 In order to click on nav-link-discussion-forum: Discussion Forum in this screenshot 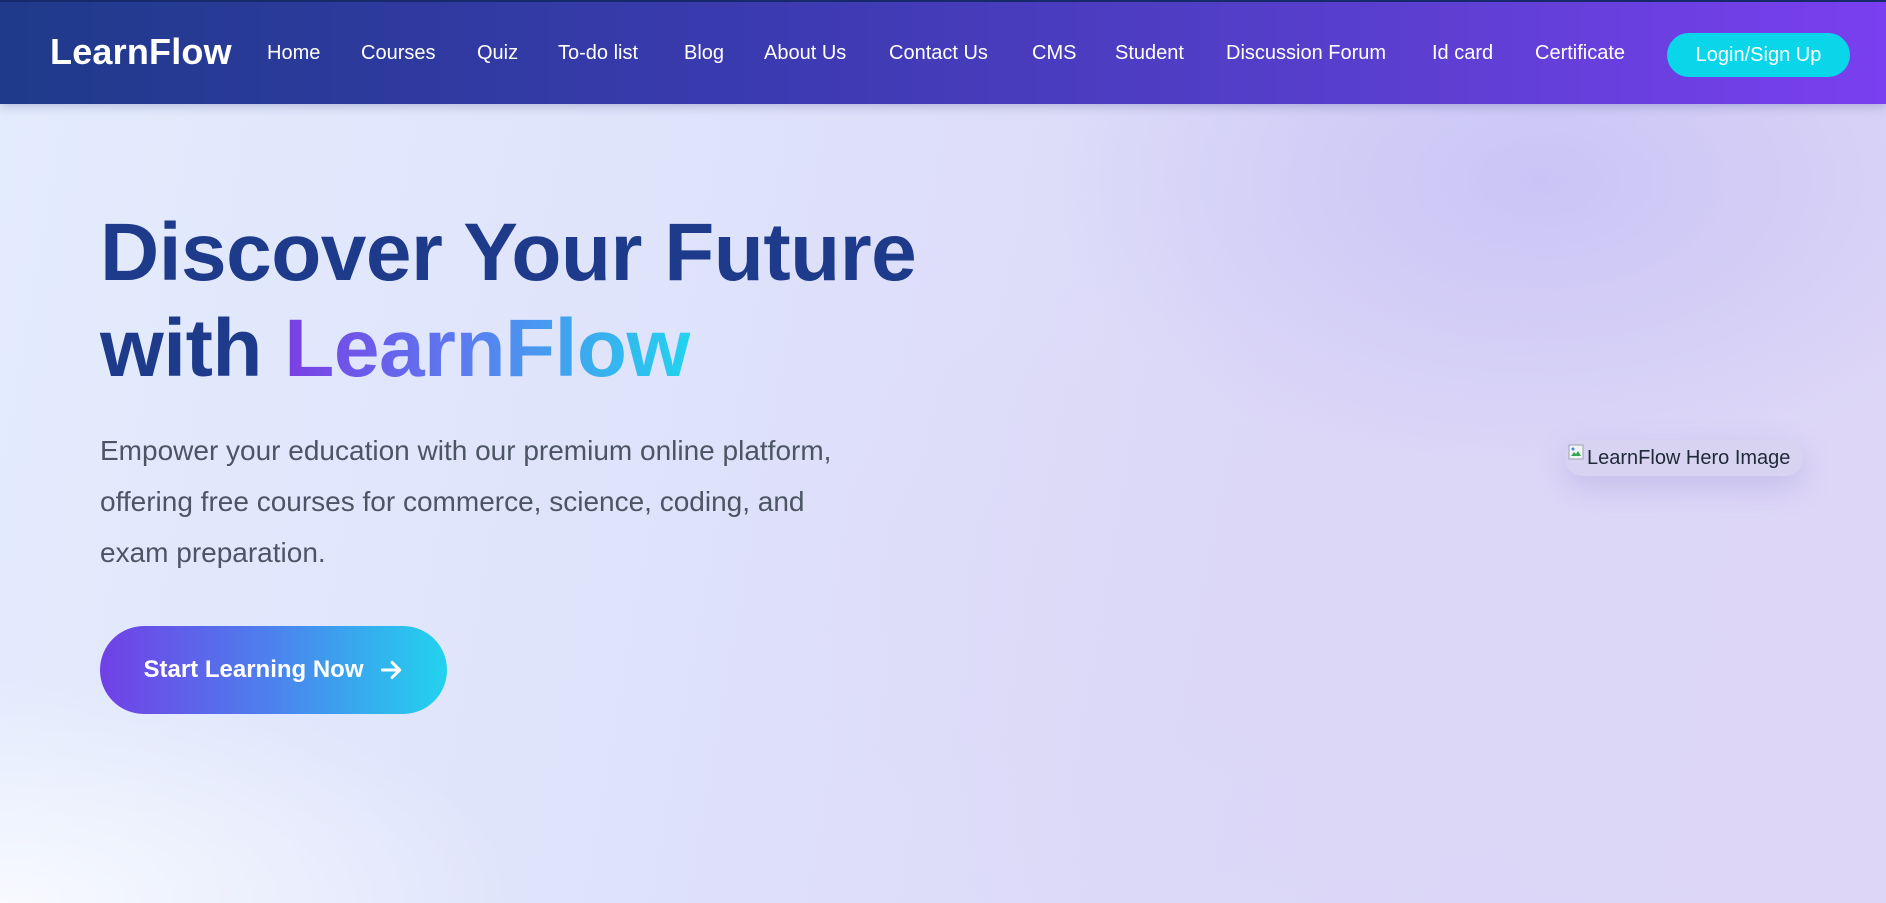, I will do `click(1306, 53)`.